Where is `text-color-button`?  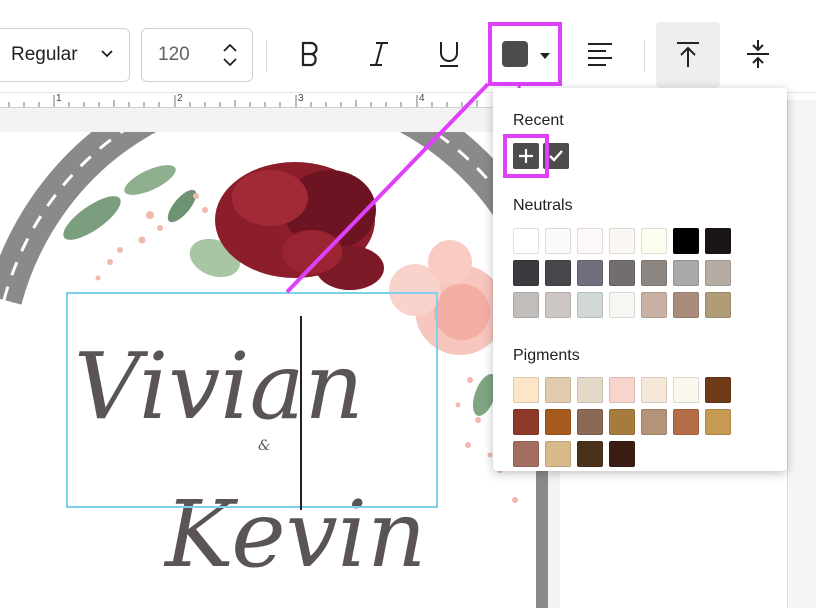 text-color-button is located at coordinates (525, 54).